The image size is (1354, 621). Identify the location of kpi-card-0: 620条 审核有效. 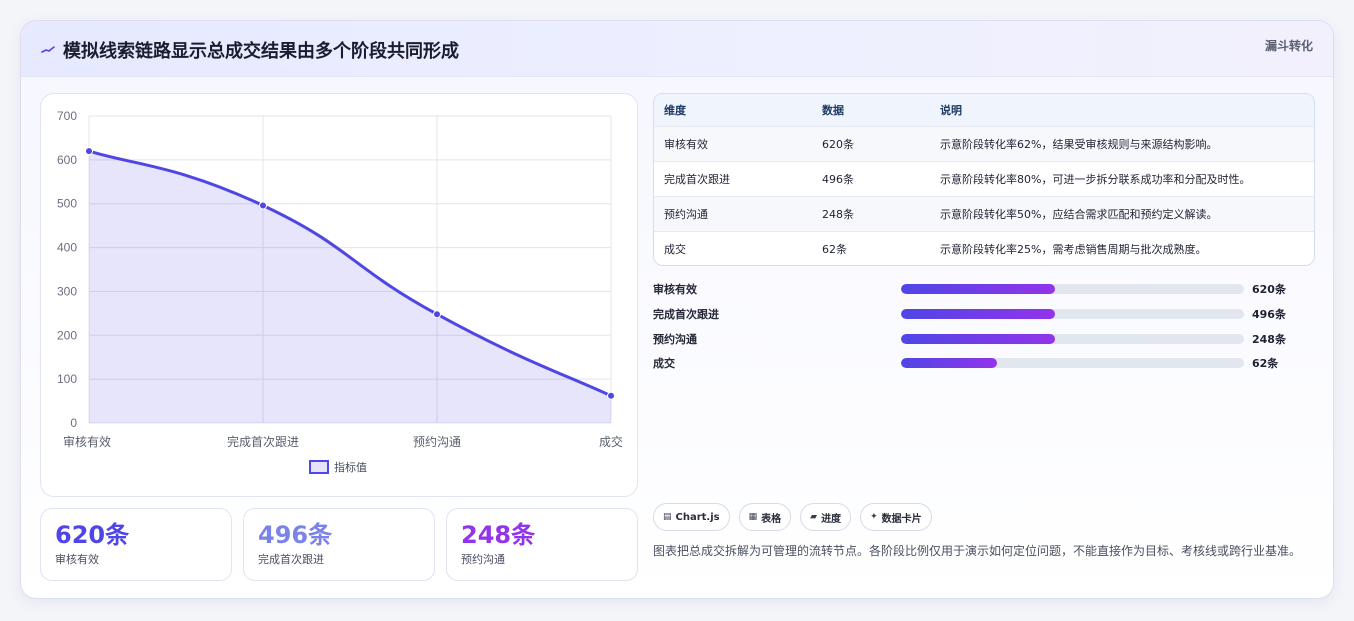
(136, 544).